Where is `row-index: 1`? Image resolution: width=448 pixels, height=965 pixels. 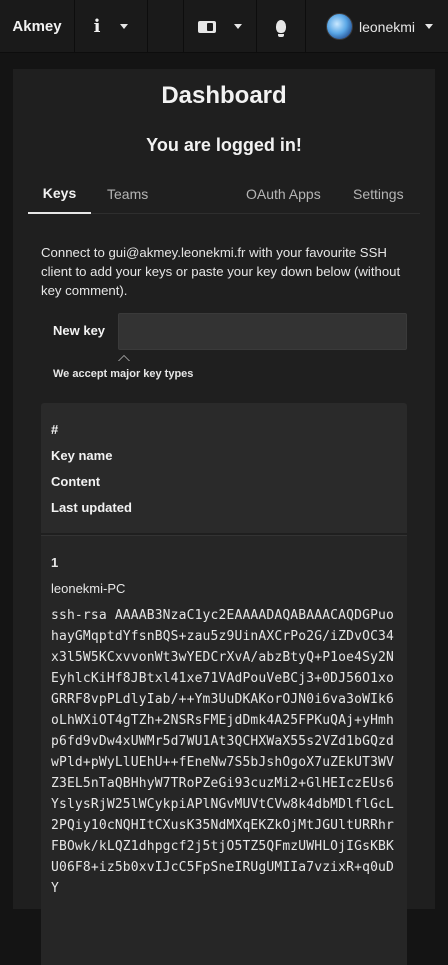
row-index: 1 is located at coordinates (55, 562).